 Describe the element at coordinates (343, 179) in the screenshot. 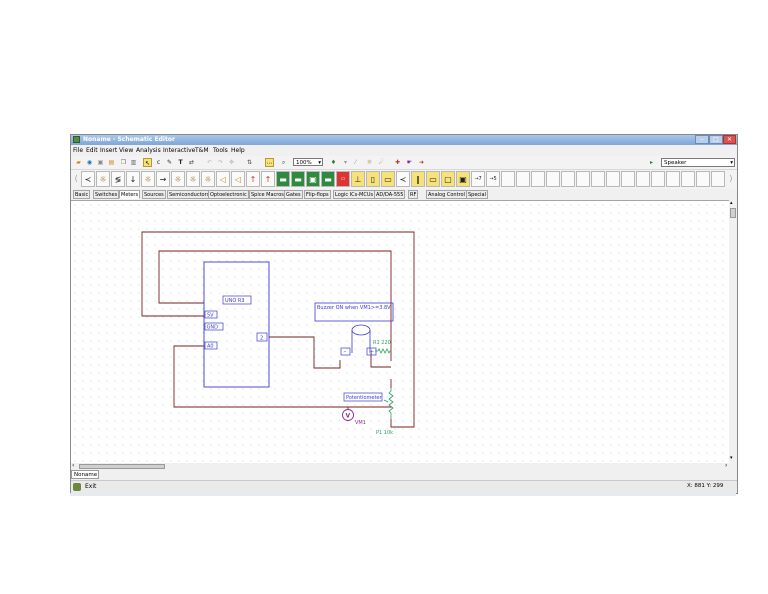

I see `meter-part-icon: ▭` at that location.